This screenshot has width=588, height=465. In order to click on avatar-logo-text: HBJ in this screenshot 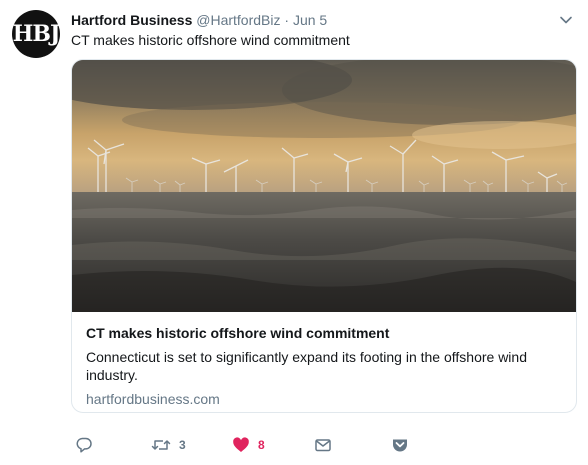, I will do `click(36, 34)`.